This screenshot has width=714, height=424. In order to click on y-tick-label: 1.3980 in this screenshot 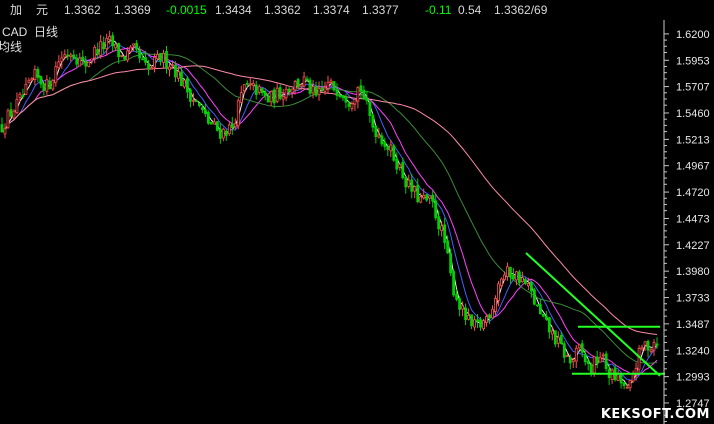, I will do `click(693, 272)`.